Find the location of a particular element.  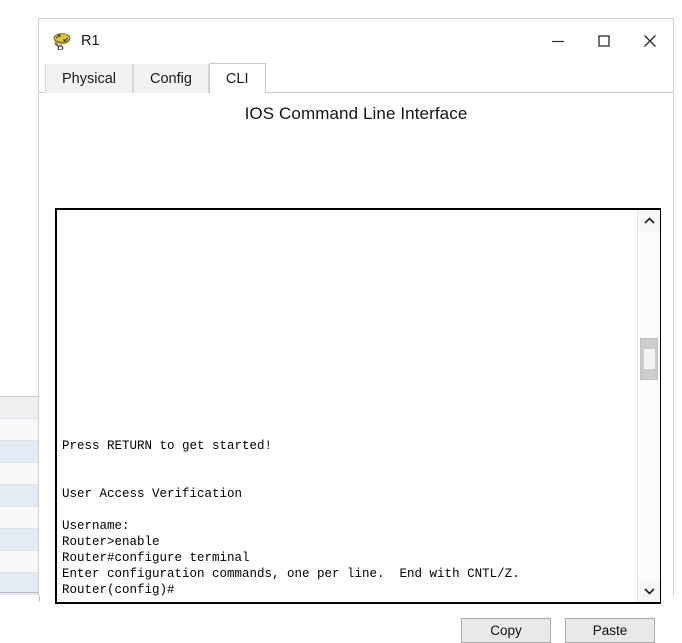

terminal-line: User Access Verification is located at coordinates (152, 494).